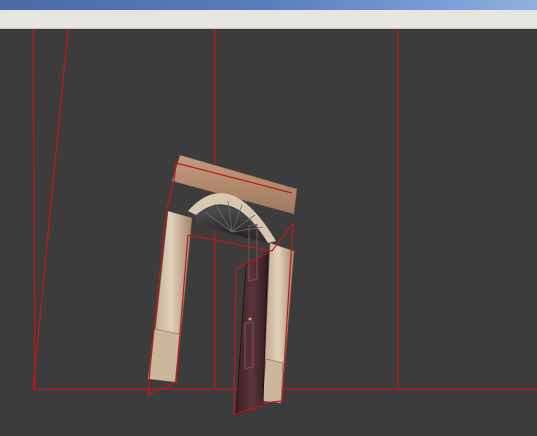 The height and width of the screenshot is (436, 537). What do you see at coordinates (252, 333) in the screenshot?
I see `open-wooden-door-panel` at bounding box center [252, 333].